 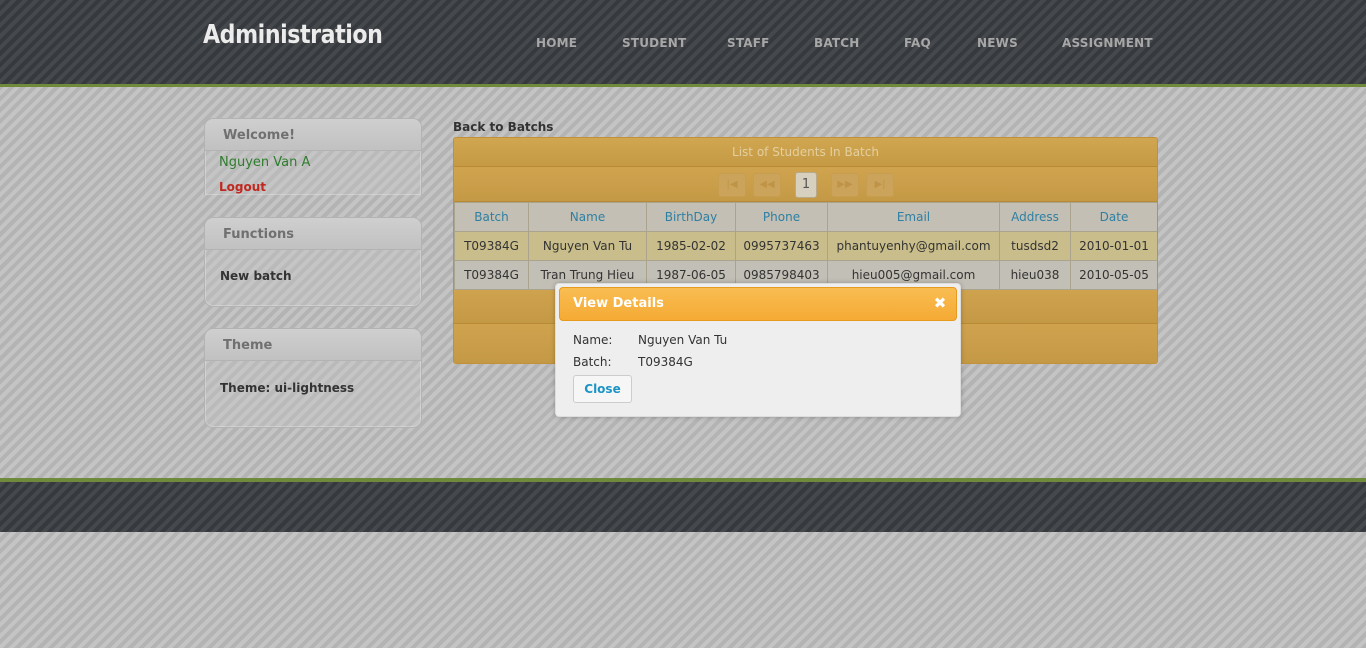 What do you see at coordinates (587, 217) in the screenshot?
I see `col-name: Name` at bounding box center [587, 217].